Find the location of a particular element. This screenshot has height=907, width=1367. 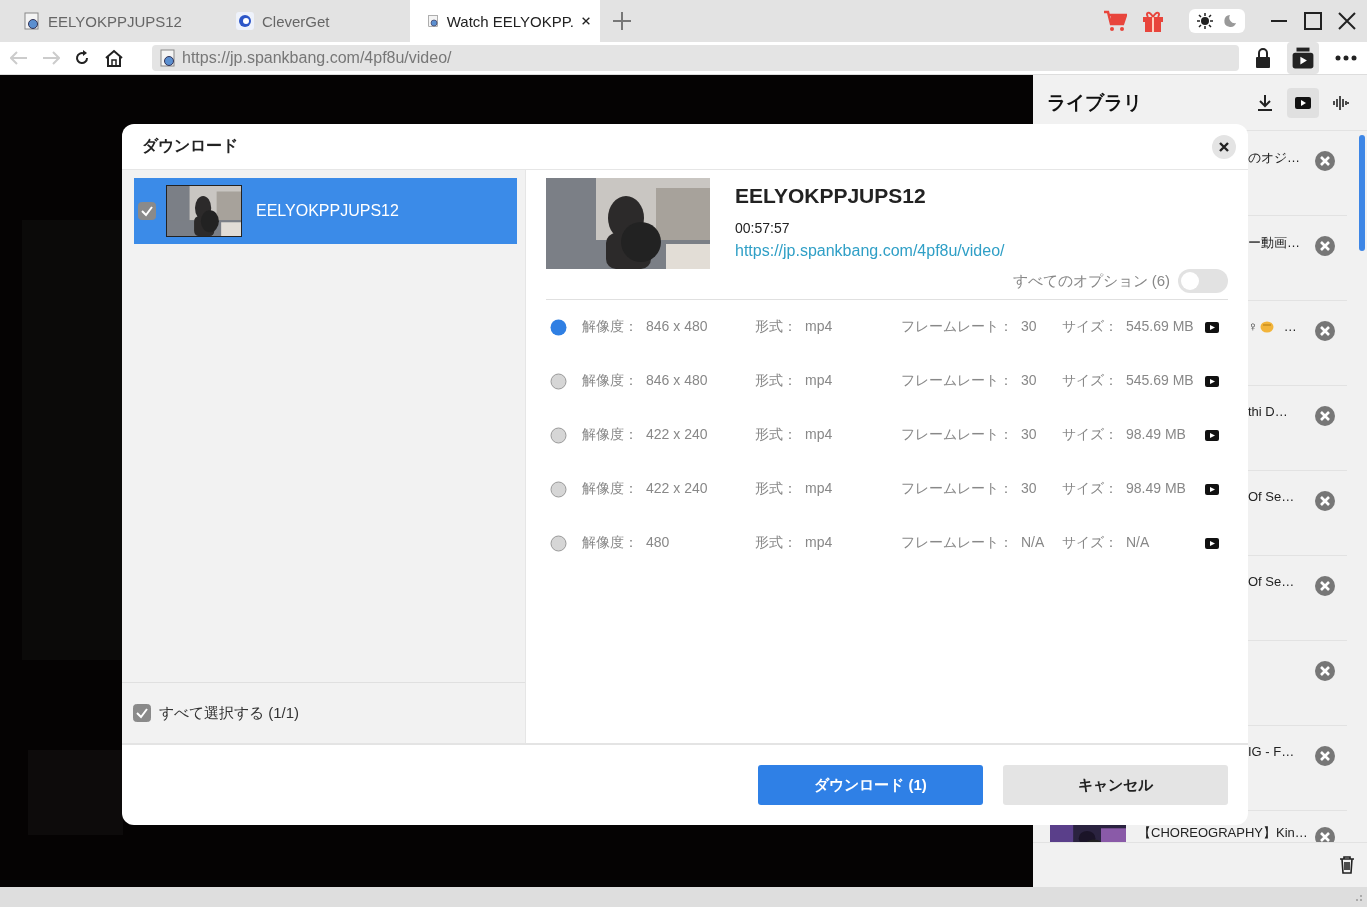

library-title: ライブラリ is located at coordinates (1095, 102).